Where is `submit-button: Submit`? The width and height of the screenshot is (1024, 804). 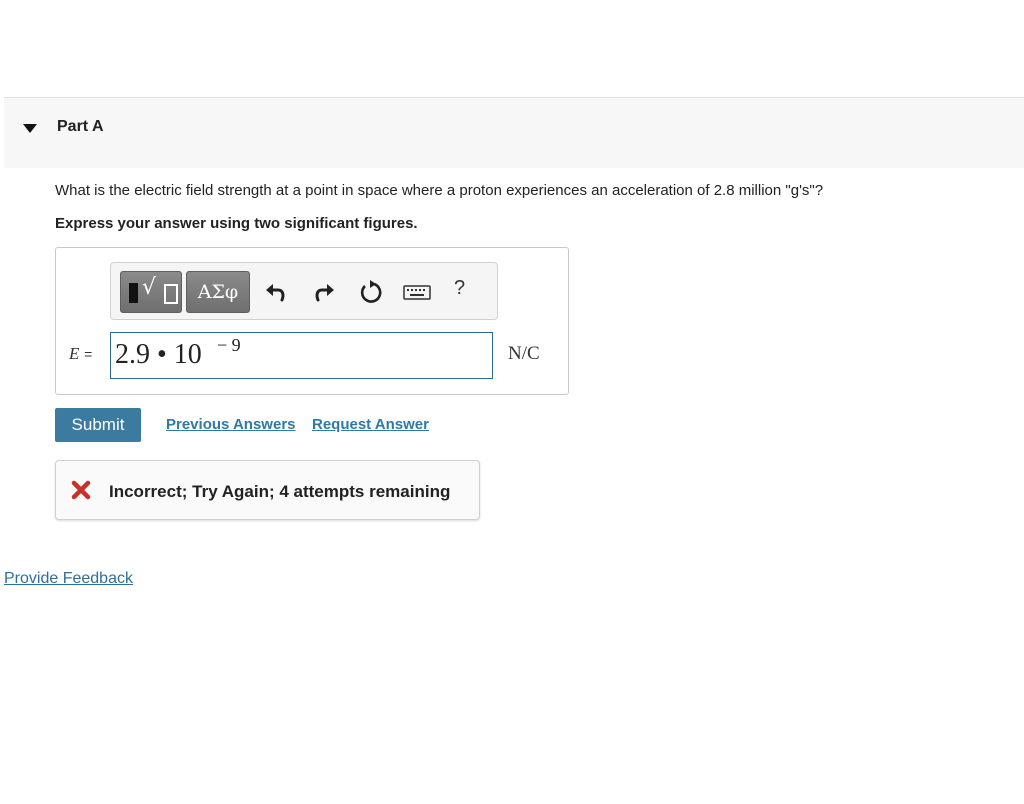
submit-button: Submit is located at coordinates (98, 425).